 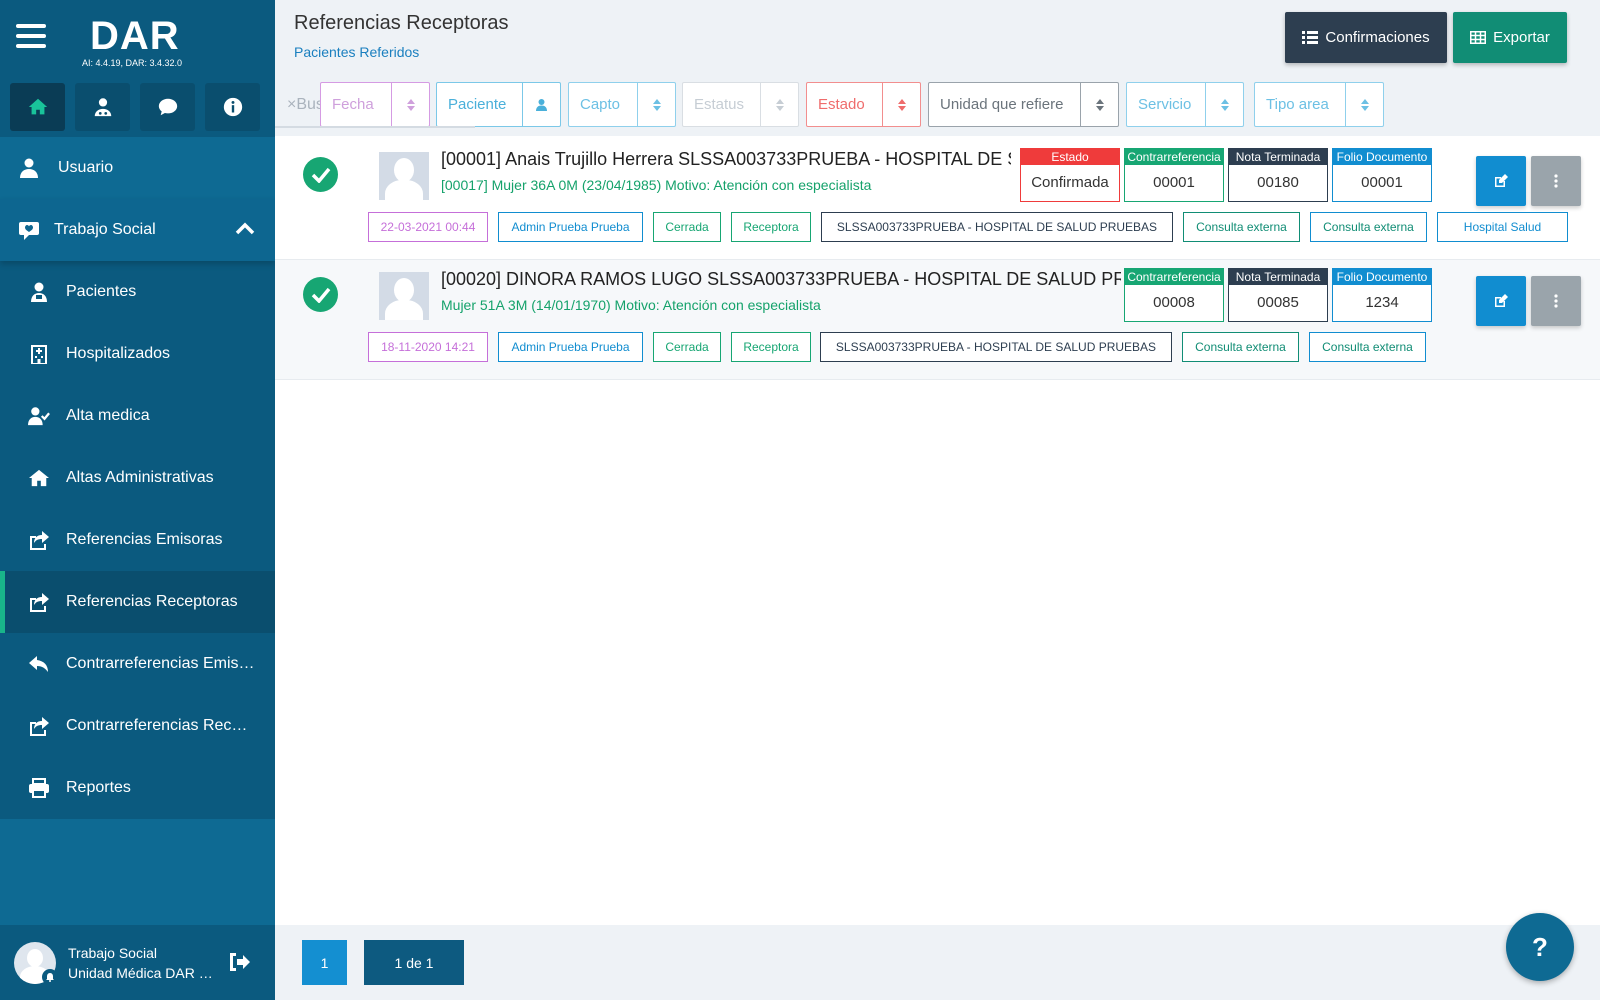 I want to click on hospital-icon, so click(x=39, y=354).